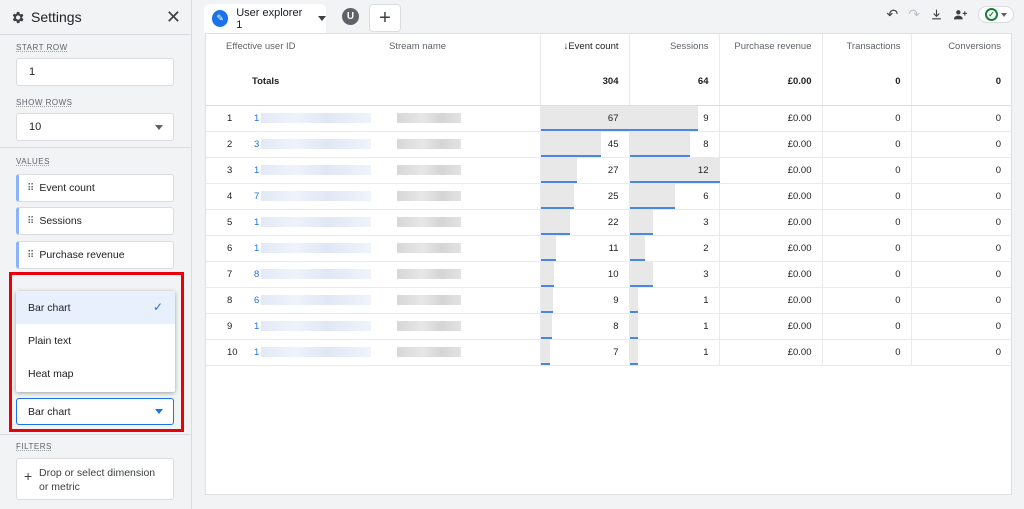 Image resolution: width=1024 pixels, height=509 pixels. I want to click on user-id-link: 3, so click(318, 144).